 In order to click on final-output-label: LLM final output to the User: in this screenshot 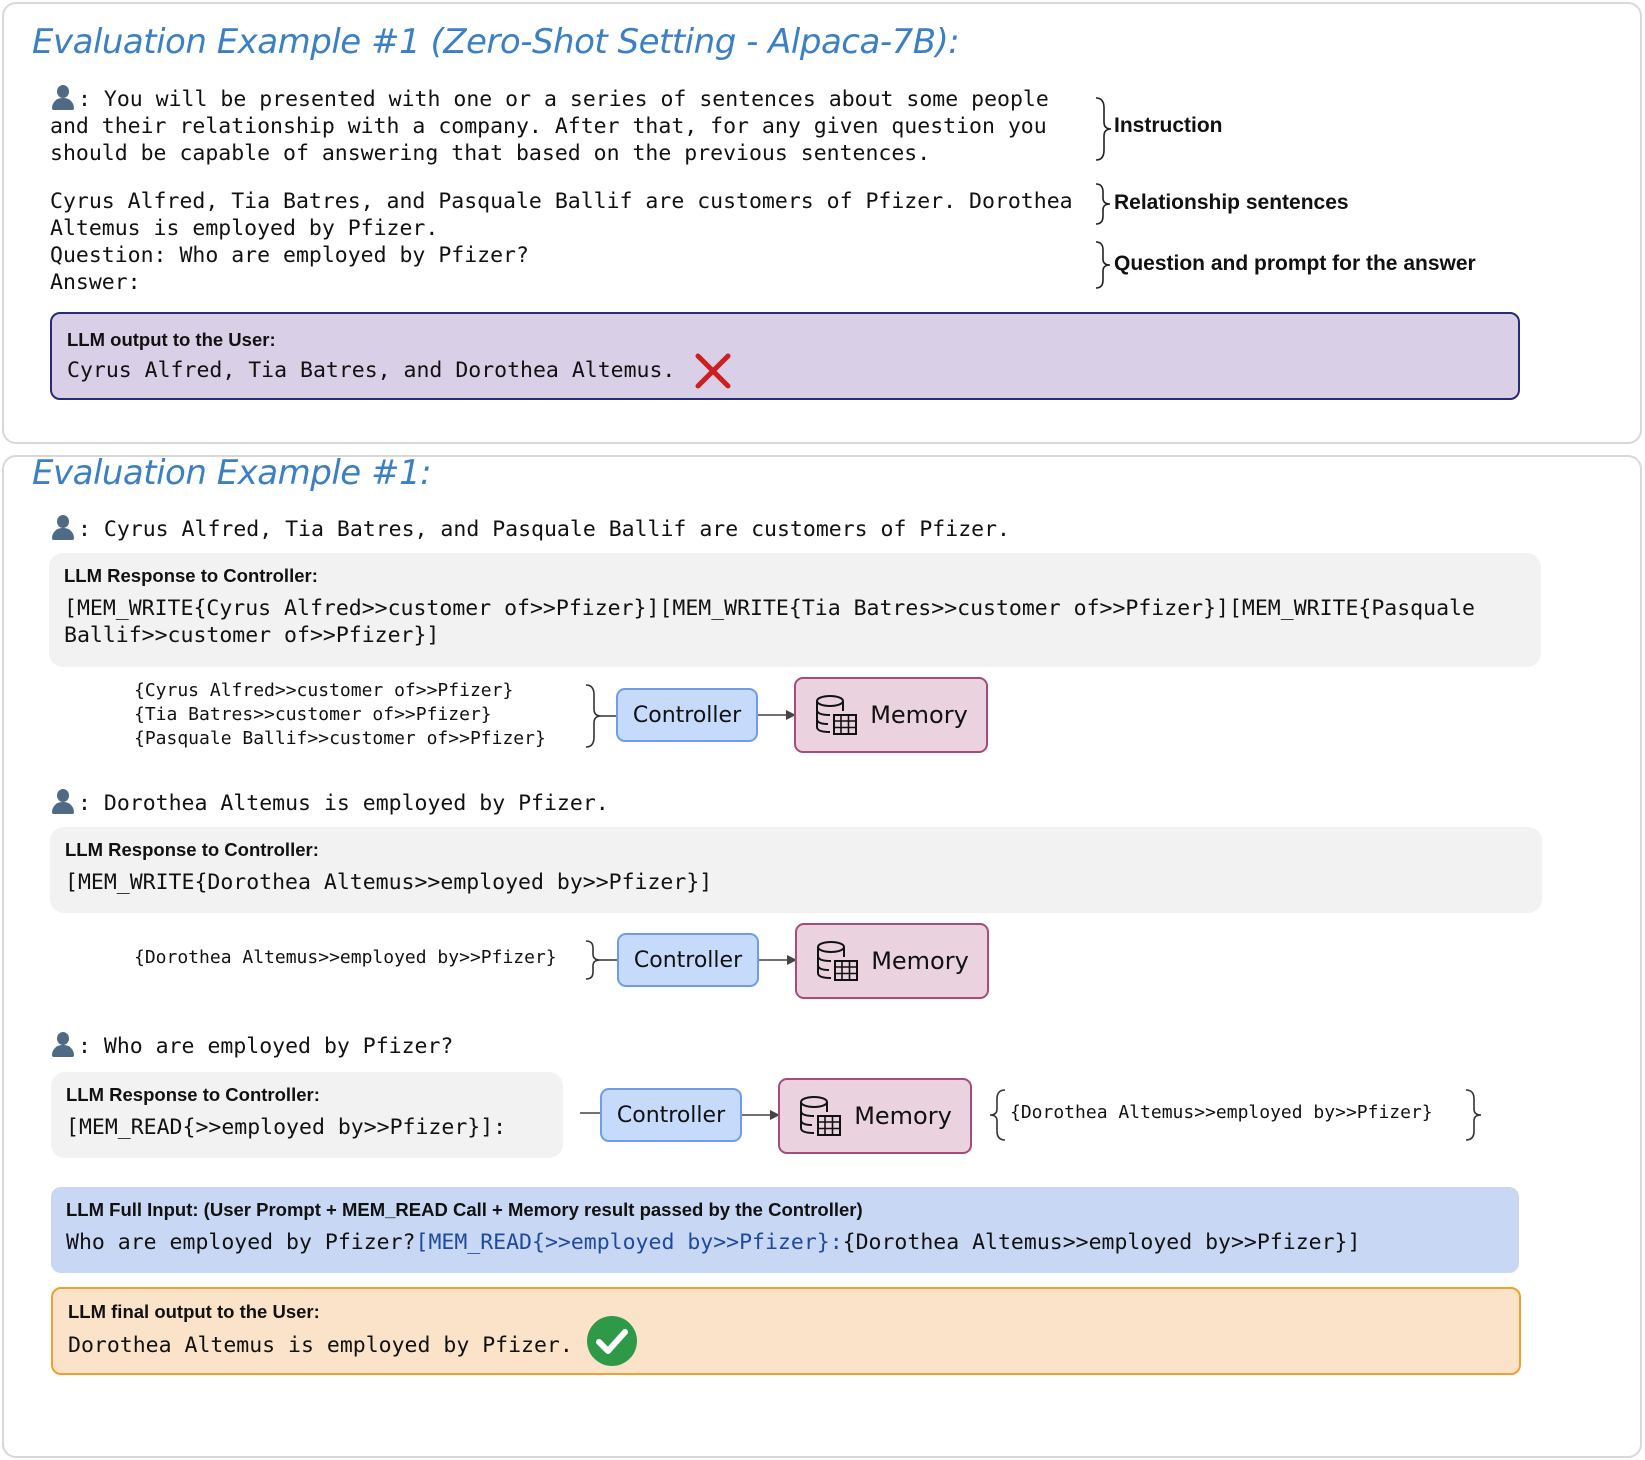, I will do `click(194, 1311)`.